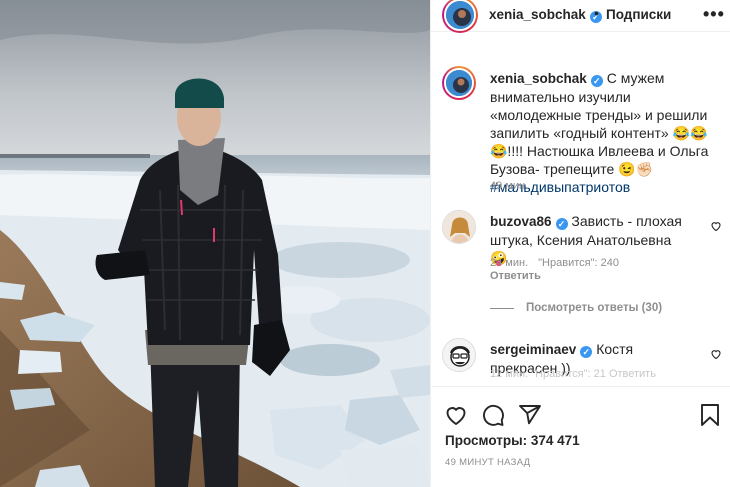 The height and width of the screenshot is (487, 730). What do you see at coordinates (533, 349) in the screenshot?
I see `commenter-username-text: sergeiminaev` at bounding box center [533, 349].